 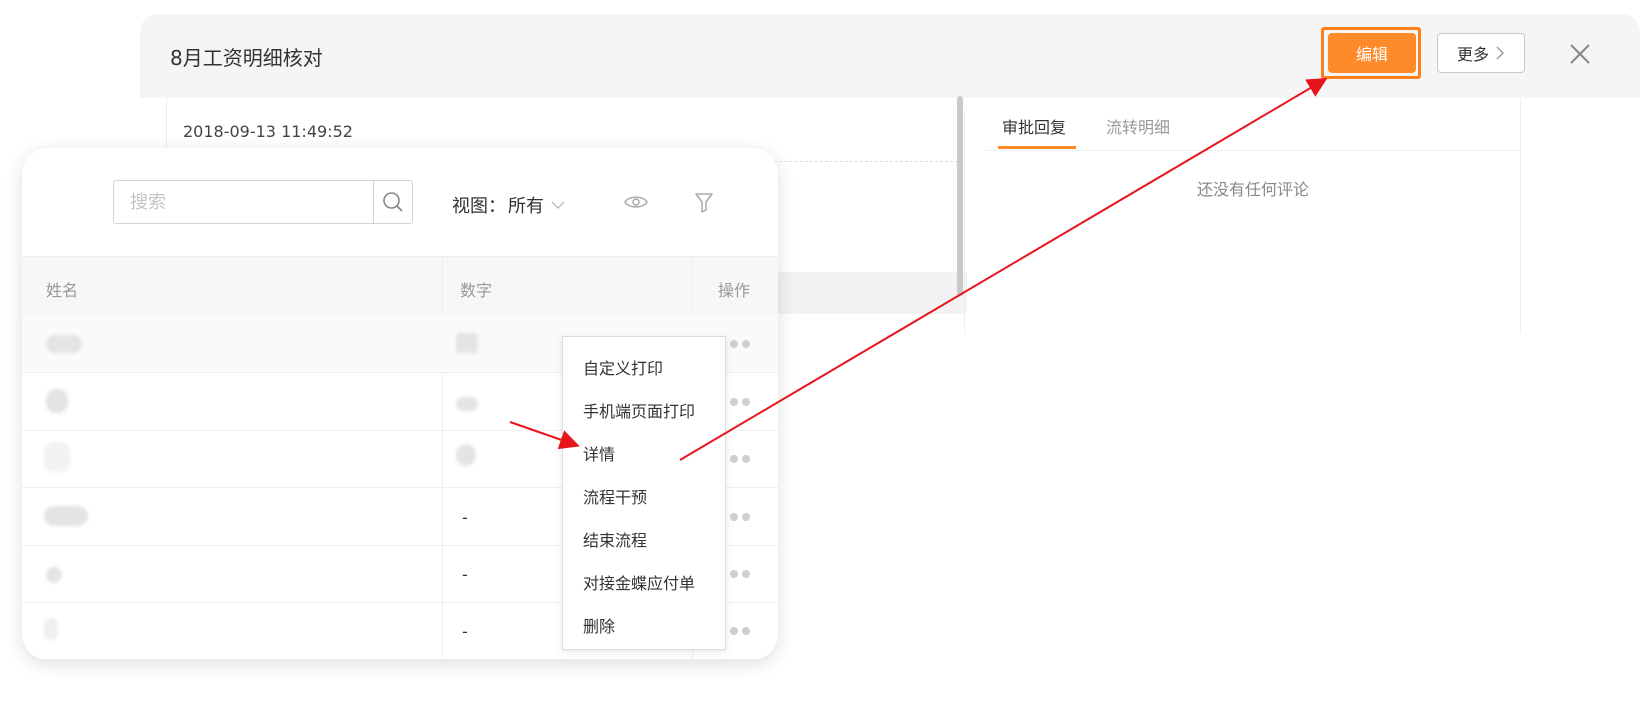 I want to click on view-value: 所有, so click(x=526, y=206).